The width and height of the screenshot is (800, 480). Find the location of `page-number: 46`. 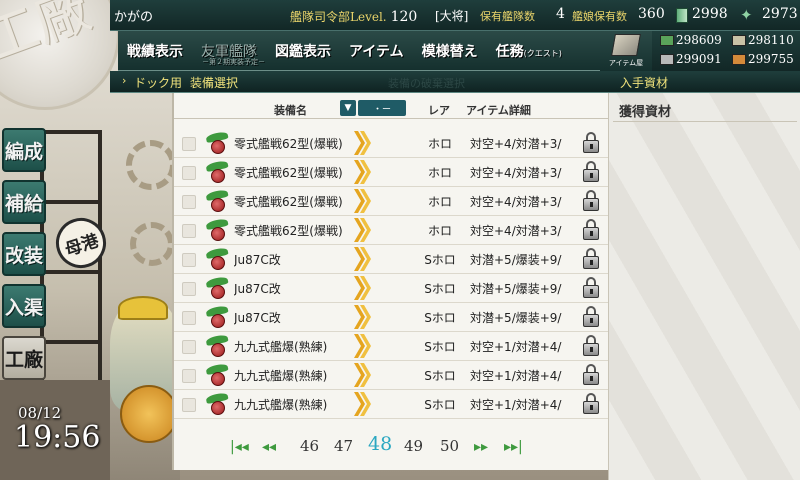

page-number: 46 is located at coordinates (309, 446).